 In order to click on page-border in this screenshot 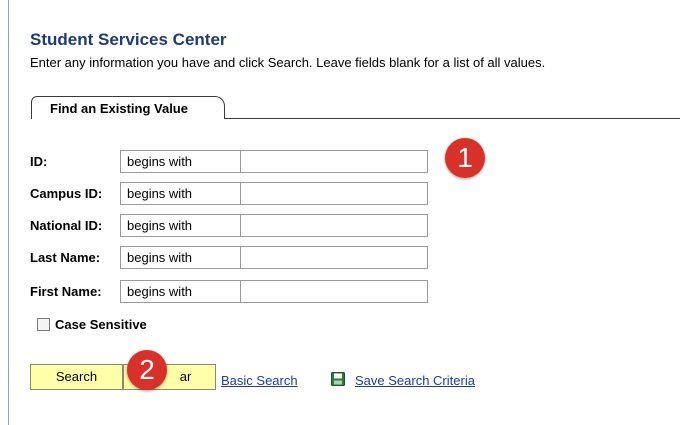, I will do `click(8, 212)`.